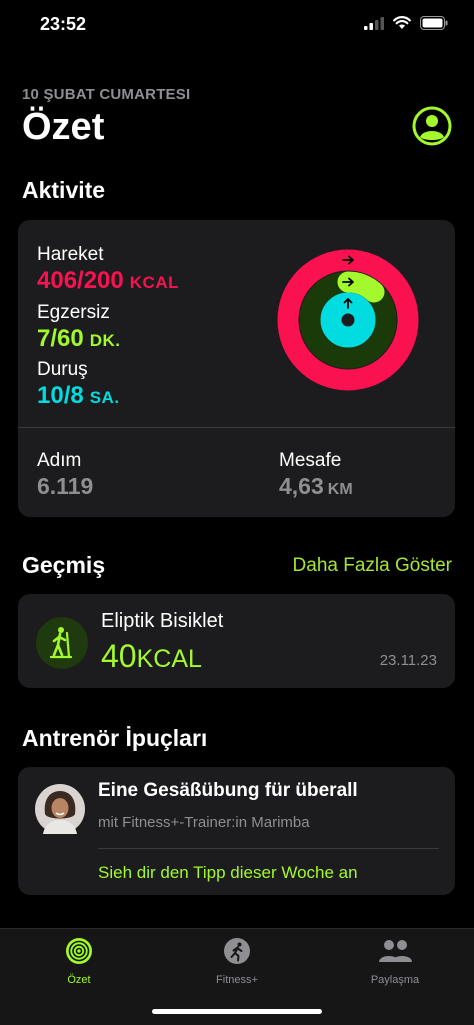 This screenshot has width=474, height=1025. Describe the element at coordinates (78, 395) in the screenshot. I see `stand-value: 10/8 SA.` at that location.